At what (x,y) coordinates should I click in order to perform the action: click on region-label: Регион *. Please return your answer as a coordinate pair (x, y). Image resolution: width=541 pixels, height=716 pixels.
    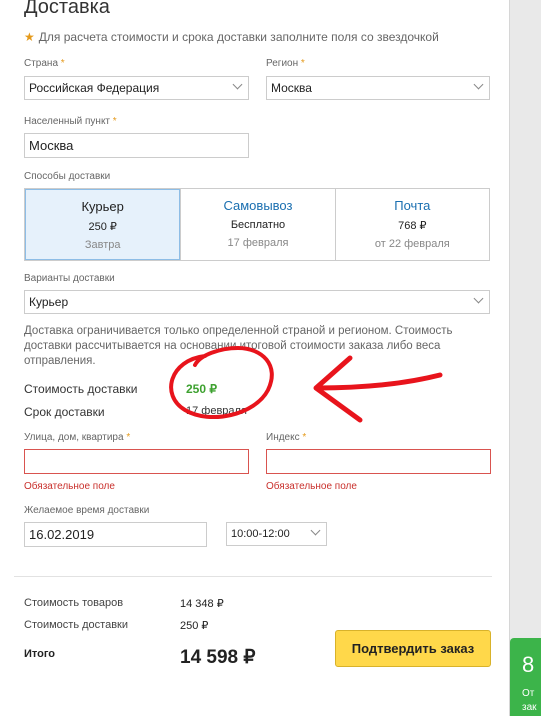
    Looking at the image, I should click on (285, 63).